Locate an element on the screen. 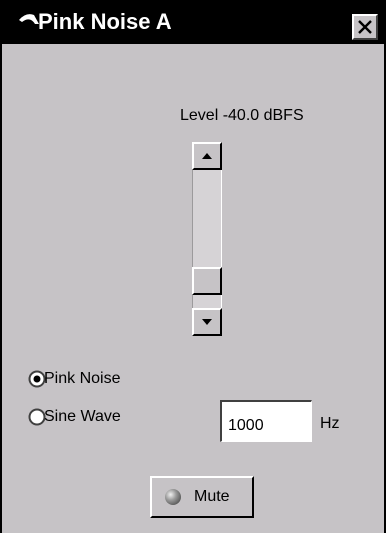 This screenshot has width=386, height=533. close-button is located at coordinates (365, 27).